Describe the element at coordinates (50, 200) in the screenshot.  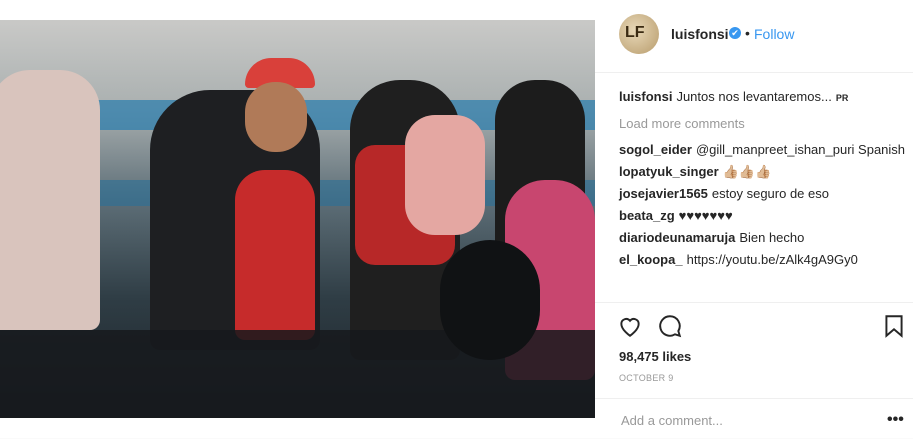
I see `photo-person-left` at that location.